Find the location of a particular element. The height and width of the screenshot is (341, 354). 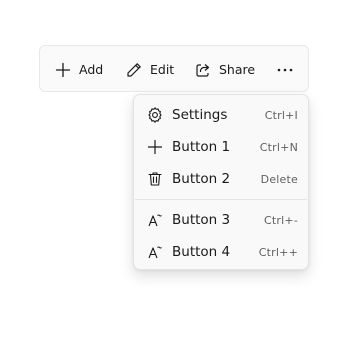

menu-item-button-3: Button 3 Ctrl+- is located at coordinates (221, 220).